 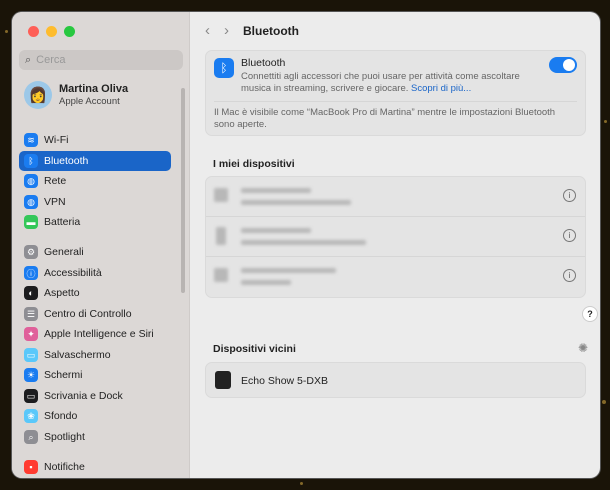 I want to click on back-button: ‹, so click(x=207, y=30).